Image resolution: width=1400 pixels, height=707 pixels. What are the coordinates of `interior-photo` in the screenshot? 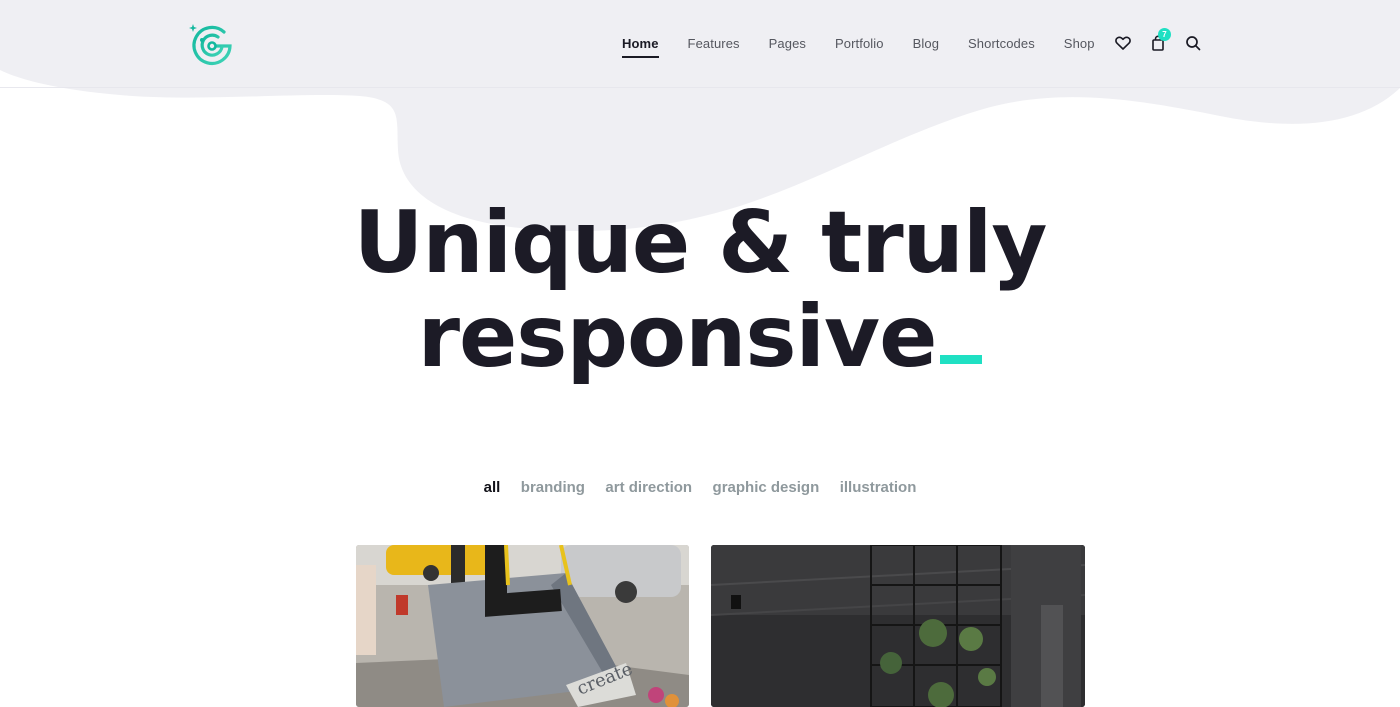 It's located at (898, 626).